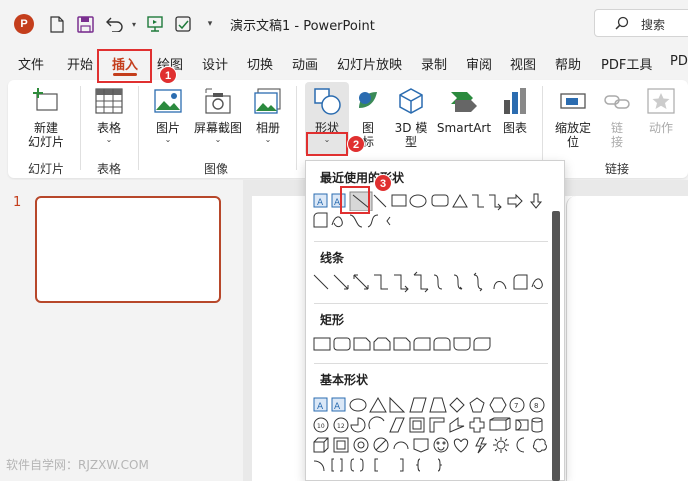  I want to click on annotation-insert-tab, so click(124, 66).